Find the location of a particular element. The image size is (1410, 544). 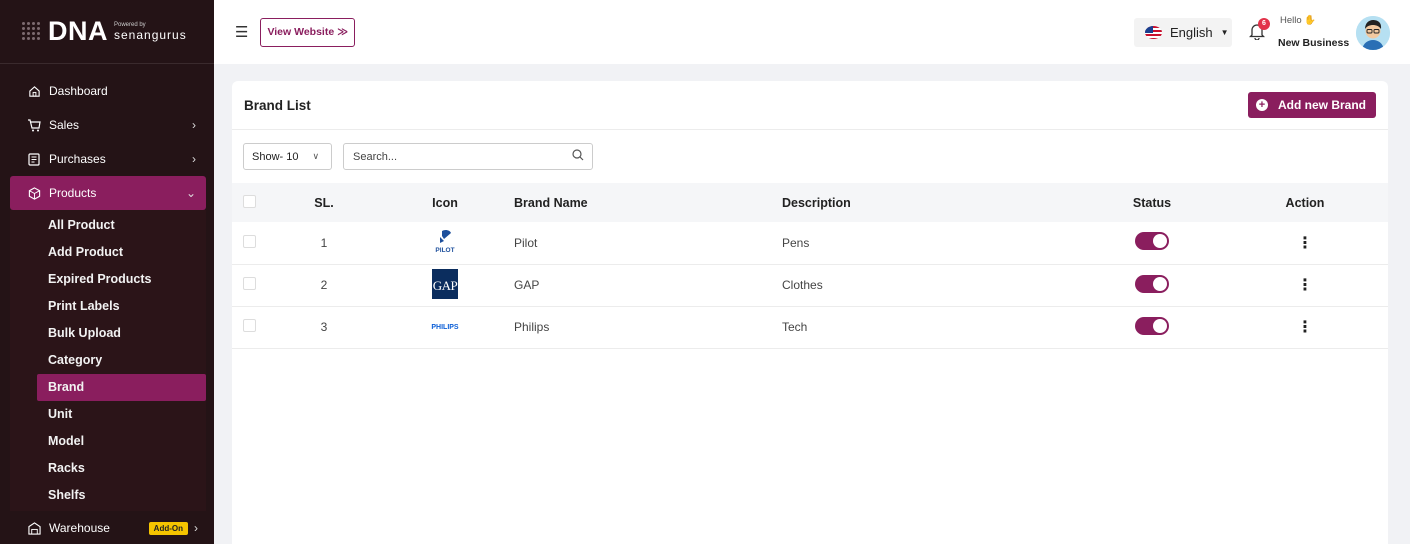

submenu-item-add-product: Add Product is located at coordinates (108, 252).